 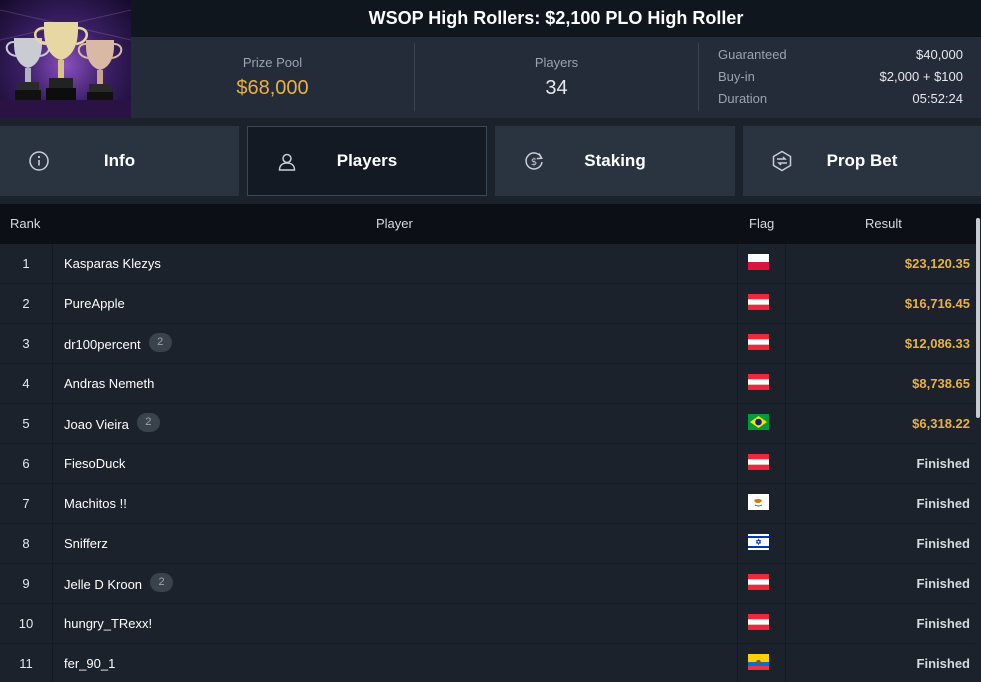 I want to click on player-result: $16,716.45, so click(x=937, y=303).